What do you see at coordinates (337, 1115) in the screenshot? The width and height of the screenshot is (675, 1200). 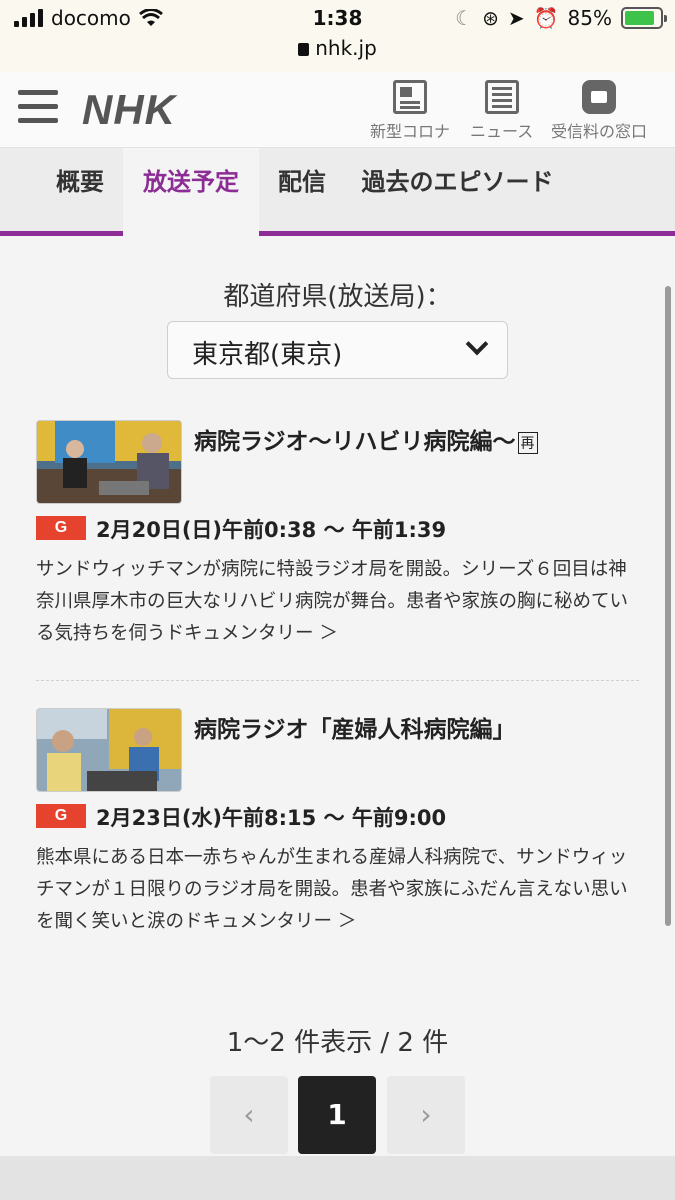 I see `page-1-button: 1` at bounding box center [337, 1115].